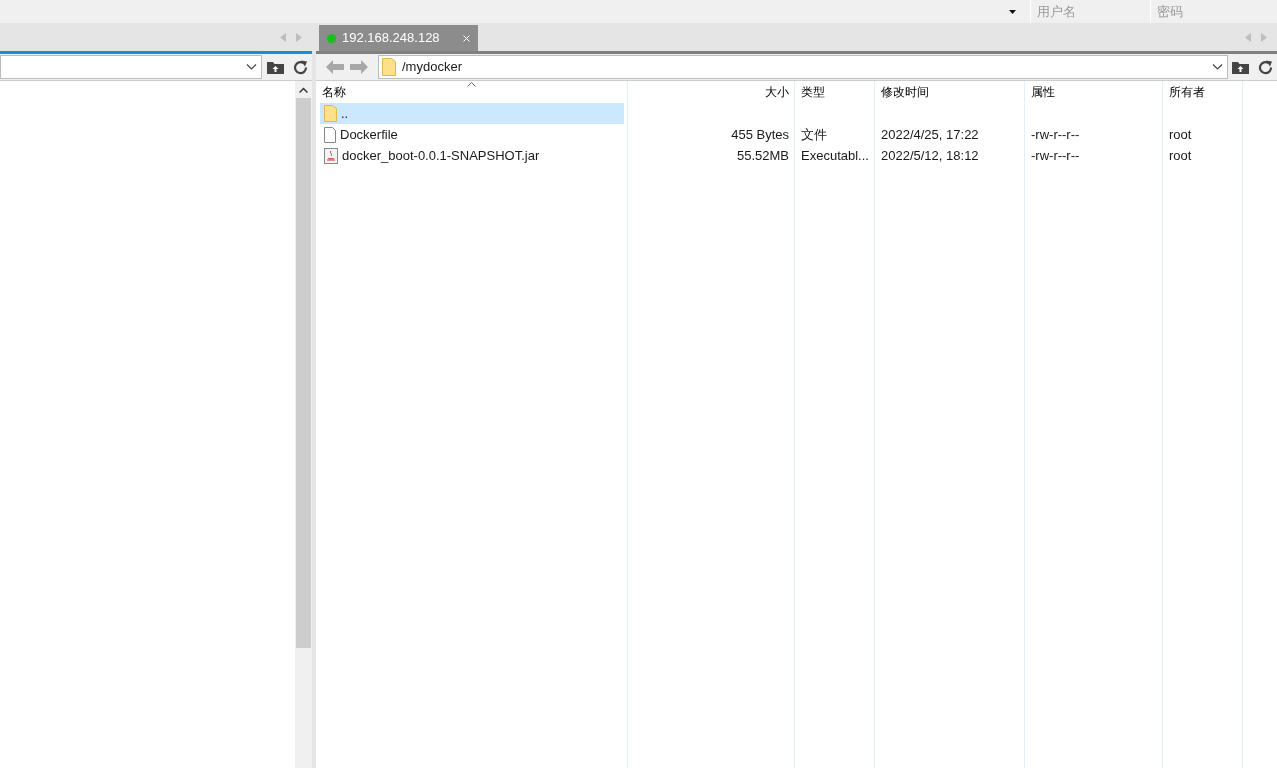  What do you see at coordinates (472, 92) in the screenshot?
I see `column-header: 名称` at bounding box center [472, 92].